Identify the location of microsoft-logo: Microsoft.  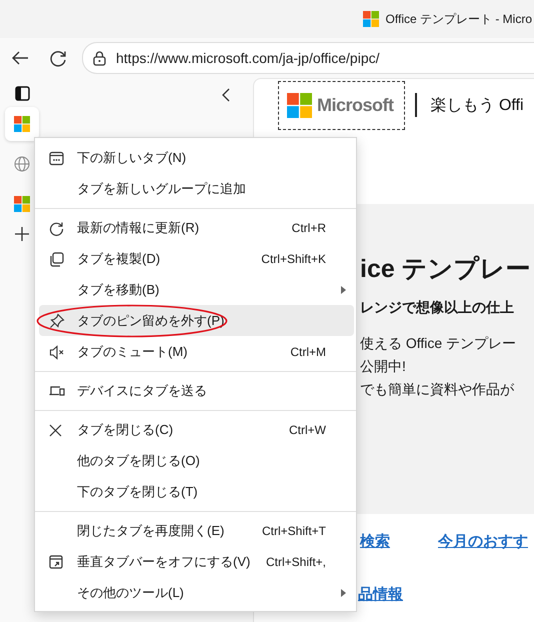
(341, 105).